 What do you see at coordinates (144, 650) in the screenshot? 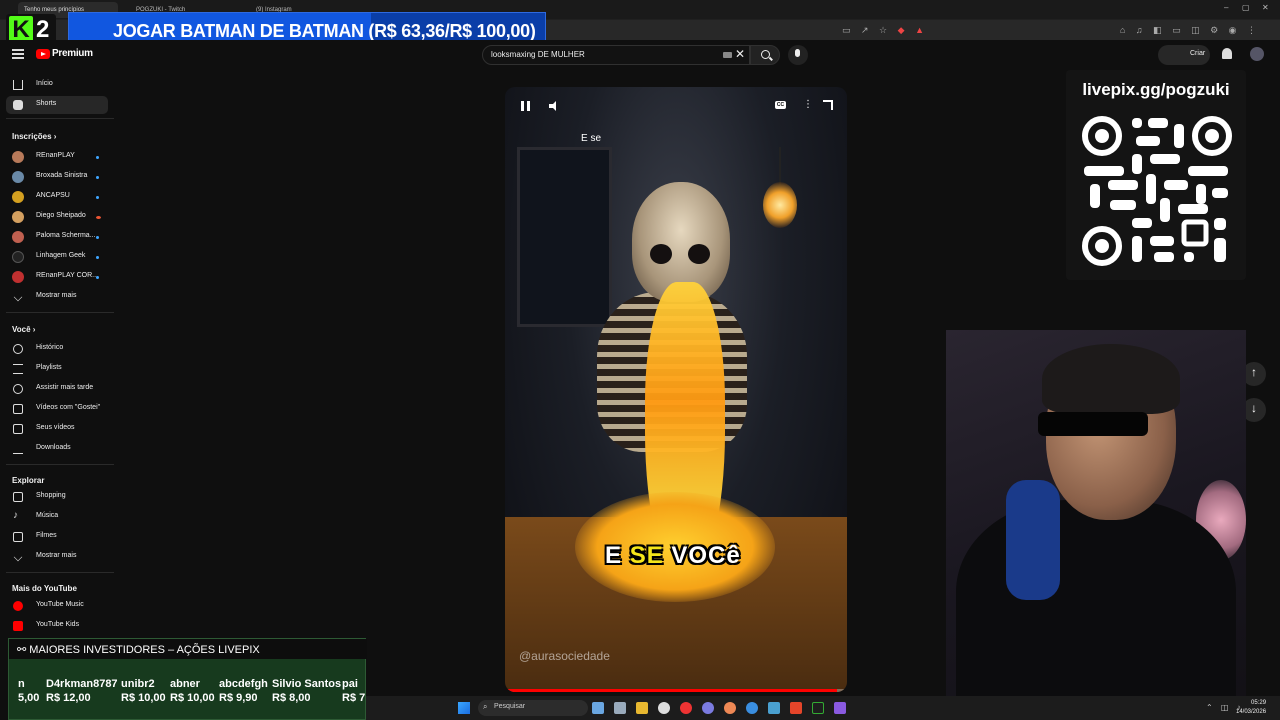
I see `top-investors-title-text: MAIORES INVESTIDORES – AÇÕES LIVEPIX` at bounding box center [144, 650].